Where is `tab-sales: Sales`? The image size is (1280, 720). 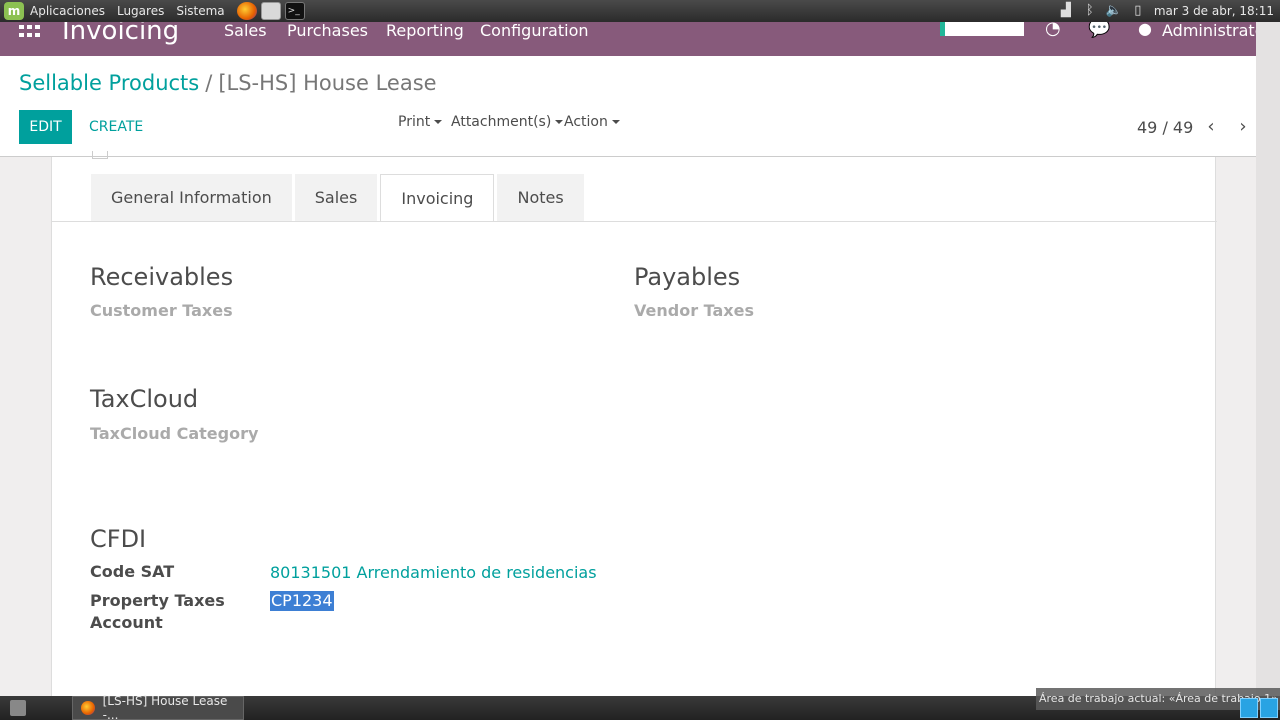
tab-sales: Sales is located at coordinates (336, 197).